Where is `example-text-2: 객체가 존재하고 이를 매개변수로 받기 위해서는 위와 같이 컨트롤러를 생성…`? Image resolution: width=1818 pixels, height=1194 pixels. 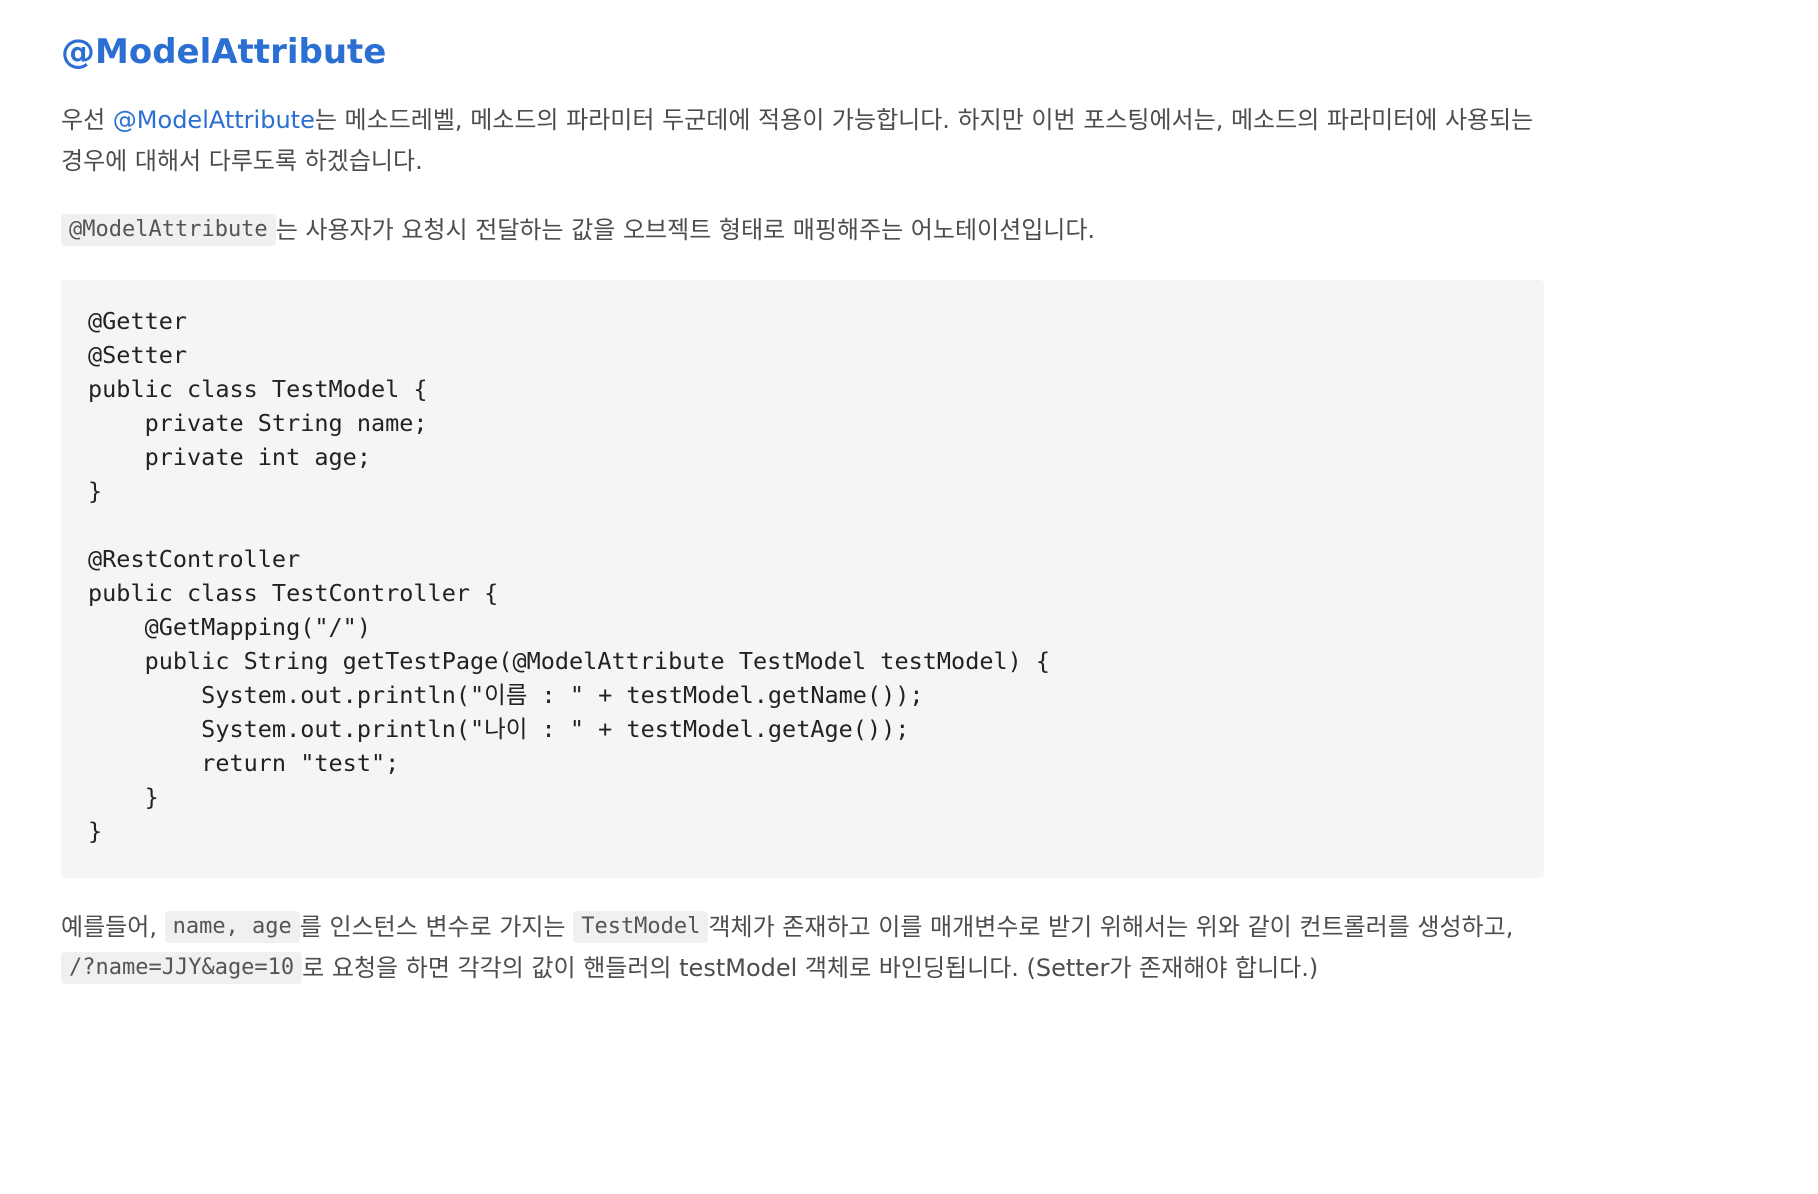 example-text-2: 객체가 존재하고 이를 매개변수로 받기 위해서는 위와 같이 컨트롤러를 생성… is located at coordinates (1111, 927).